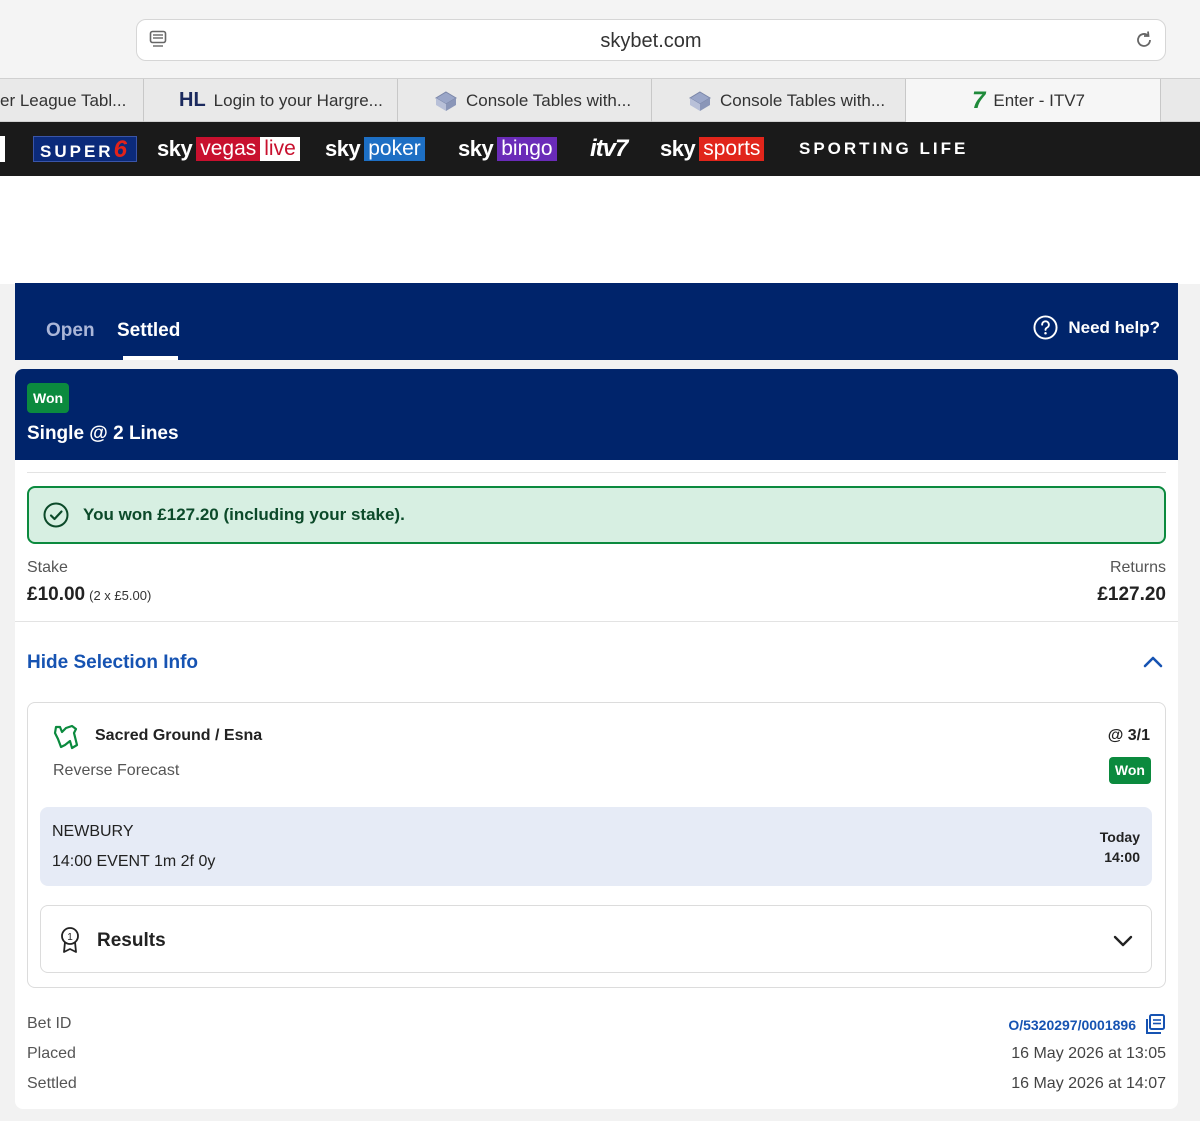  Describe the element at coordinates (600, 230) in the screenshot. I see `page-spacer` at that location.